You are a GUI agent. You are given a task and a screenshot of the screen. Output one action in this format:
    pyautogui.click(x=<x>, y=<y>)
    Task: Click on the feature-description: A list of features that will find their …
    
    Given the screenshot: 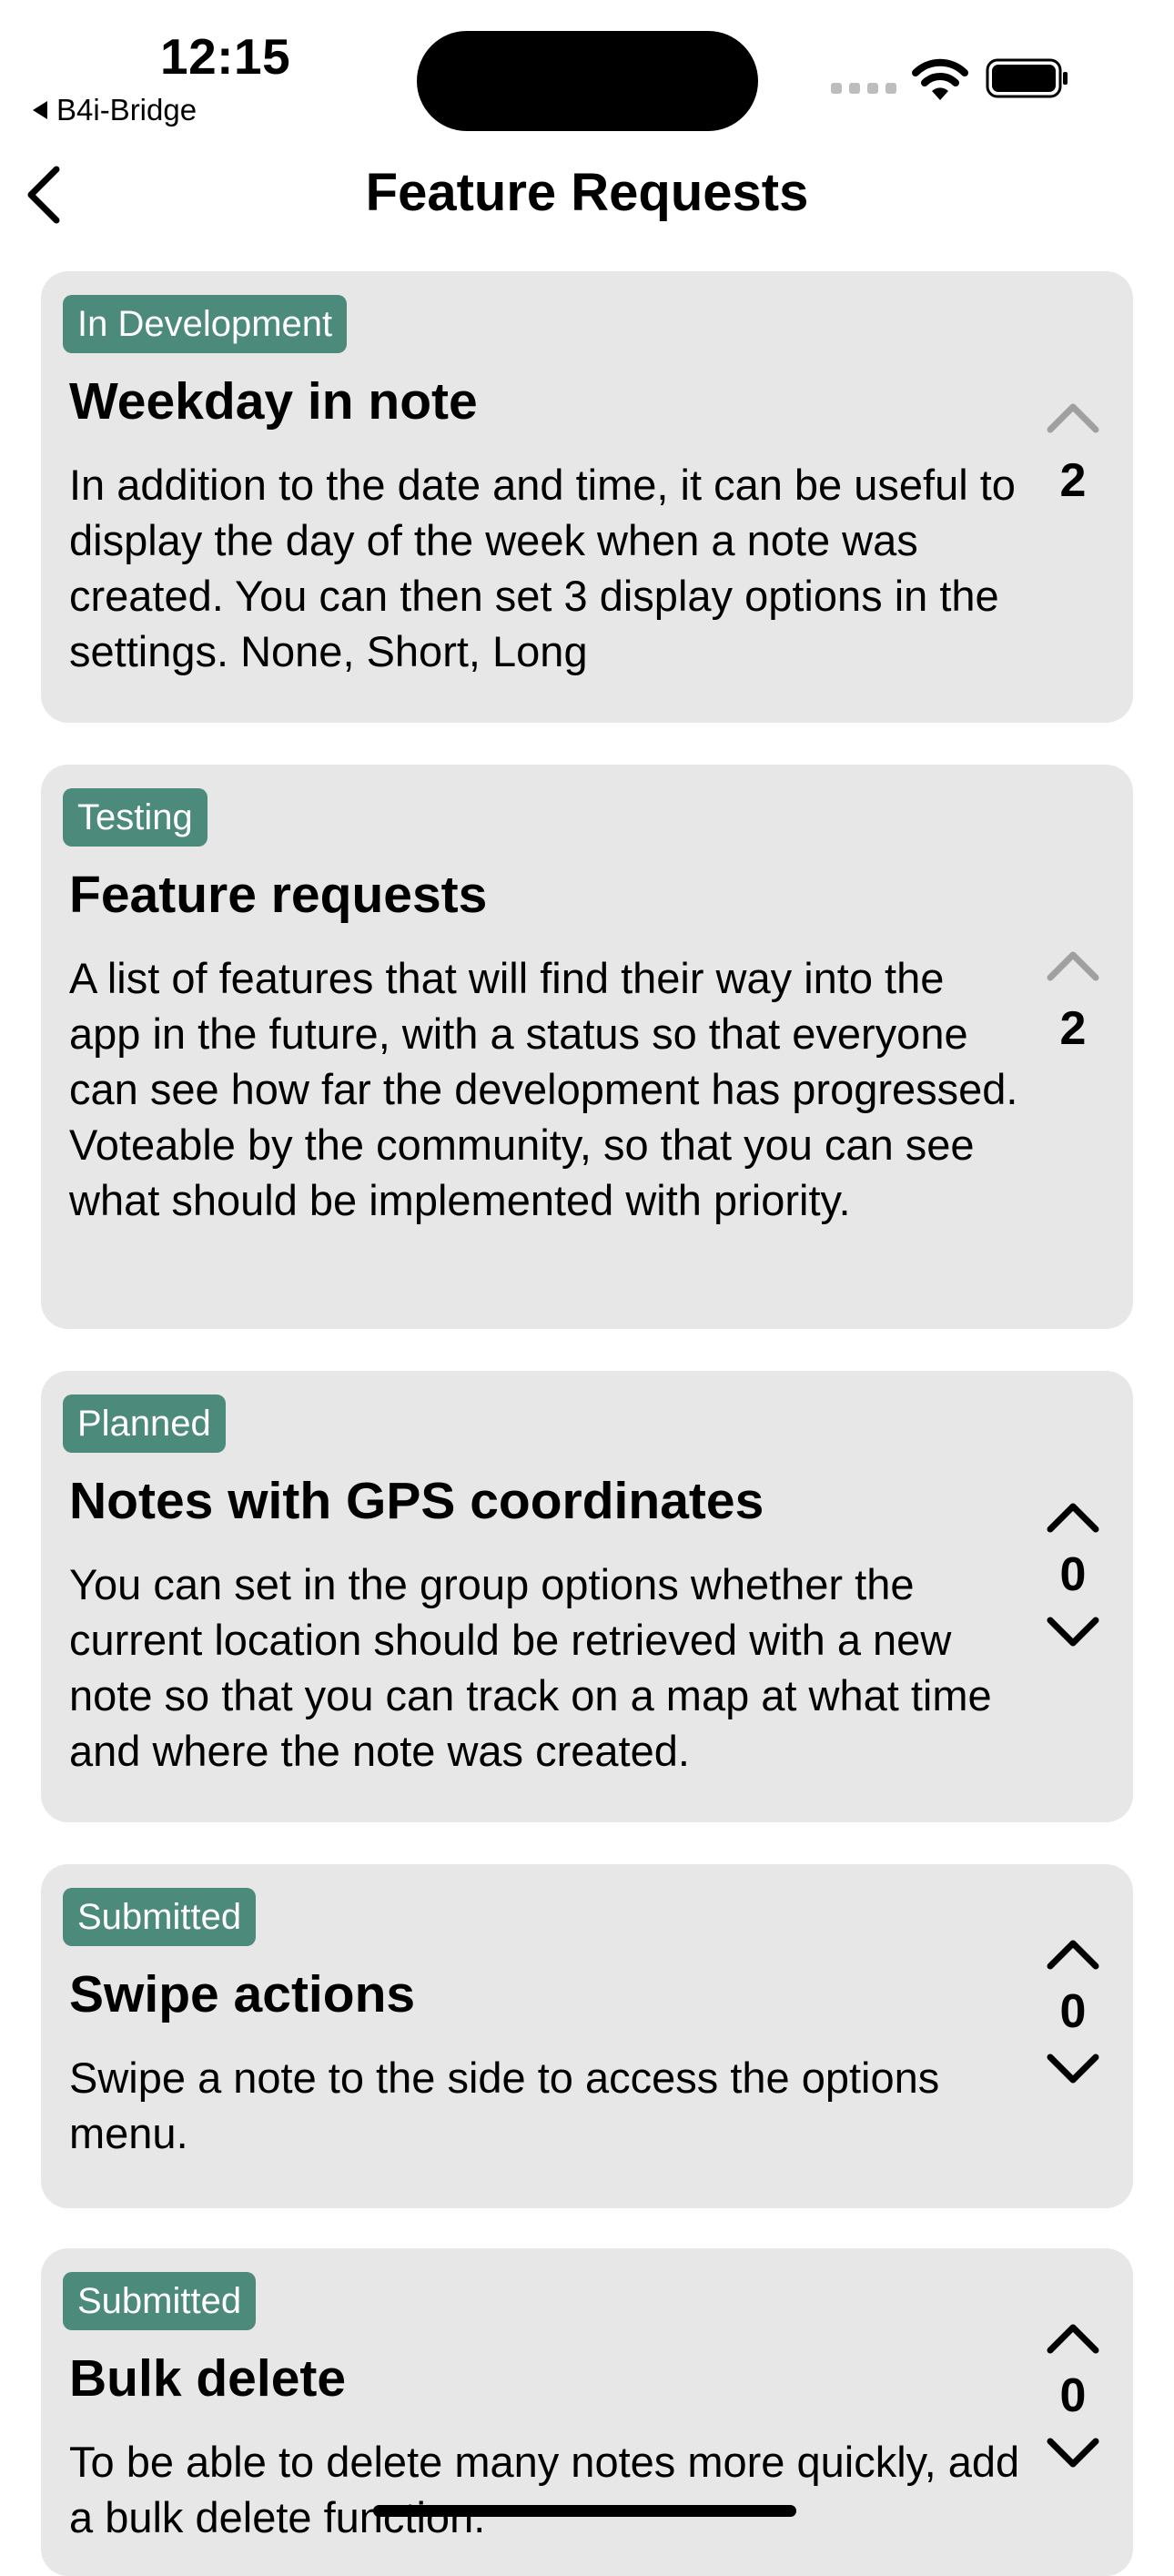 What is the action you would take?
    pyautogui.click(x=543, y=1089)
    